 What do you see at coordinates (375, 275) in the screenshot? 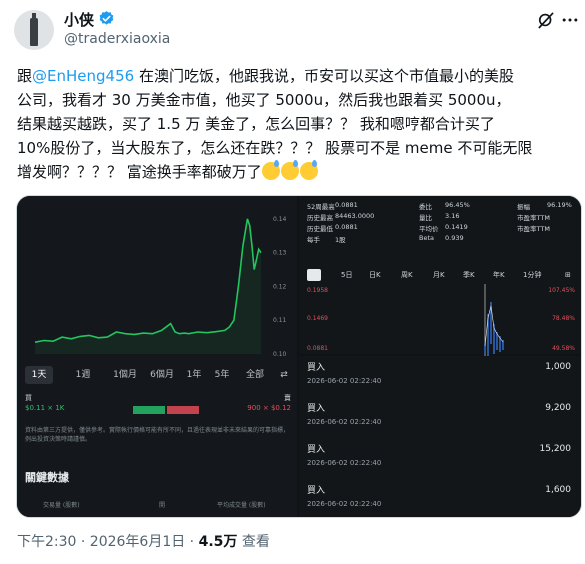
I see `kline-tab: 日K` at bounding box center [375, 275].